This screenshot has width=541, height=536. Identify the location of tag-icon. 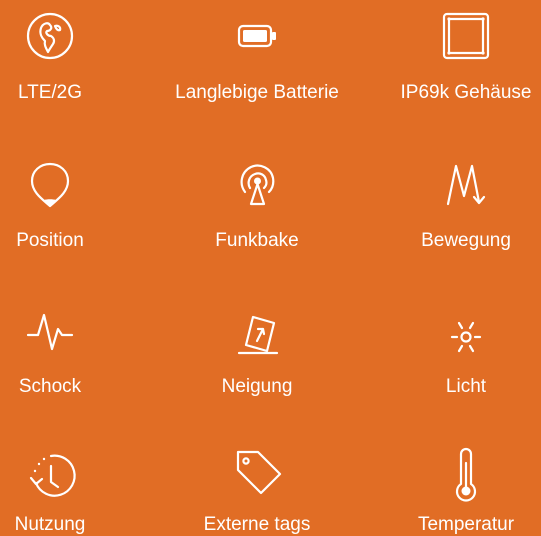
(257, 472).